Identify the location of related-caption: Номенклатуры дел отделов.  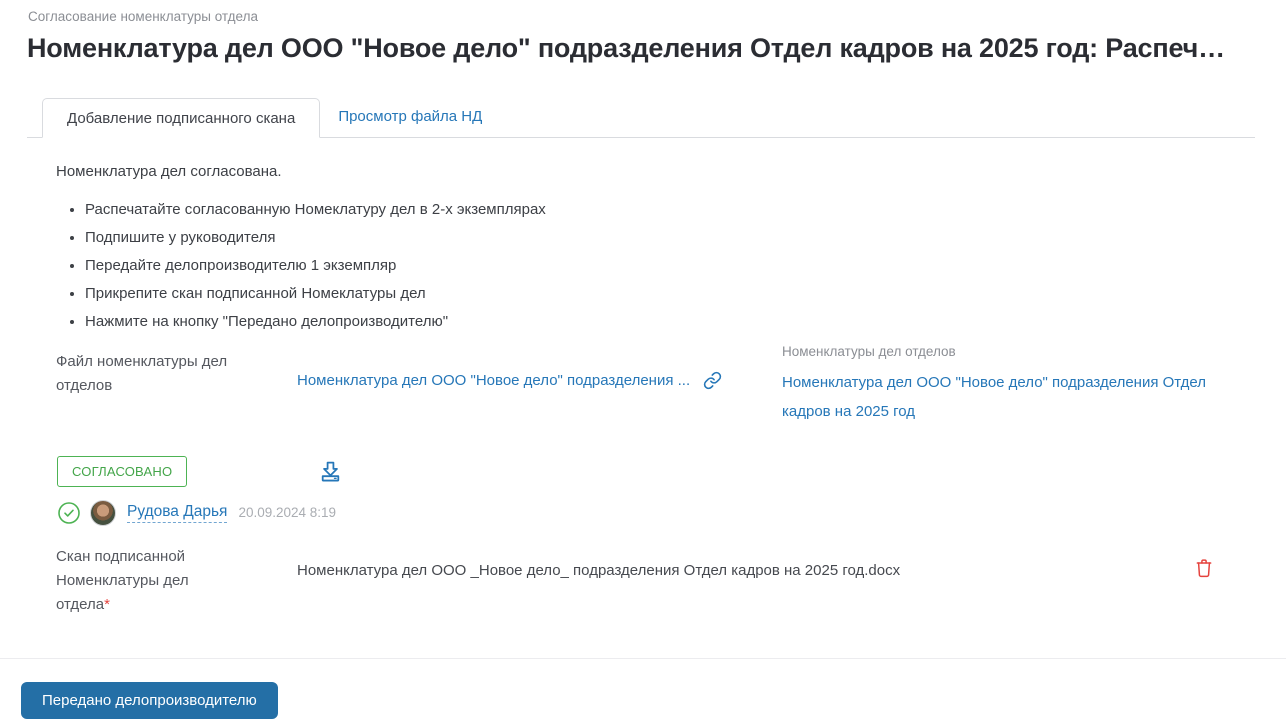
(869, 351).